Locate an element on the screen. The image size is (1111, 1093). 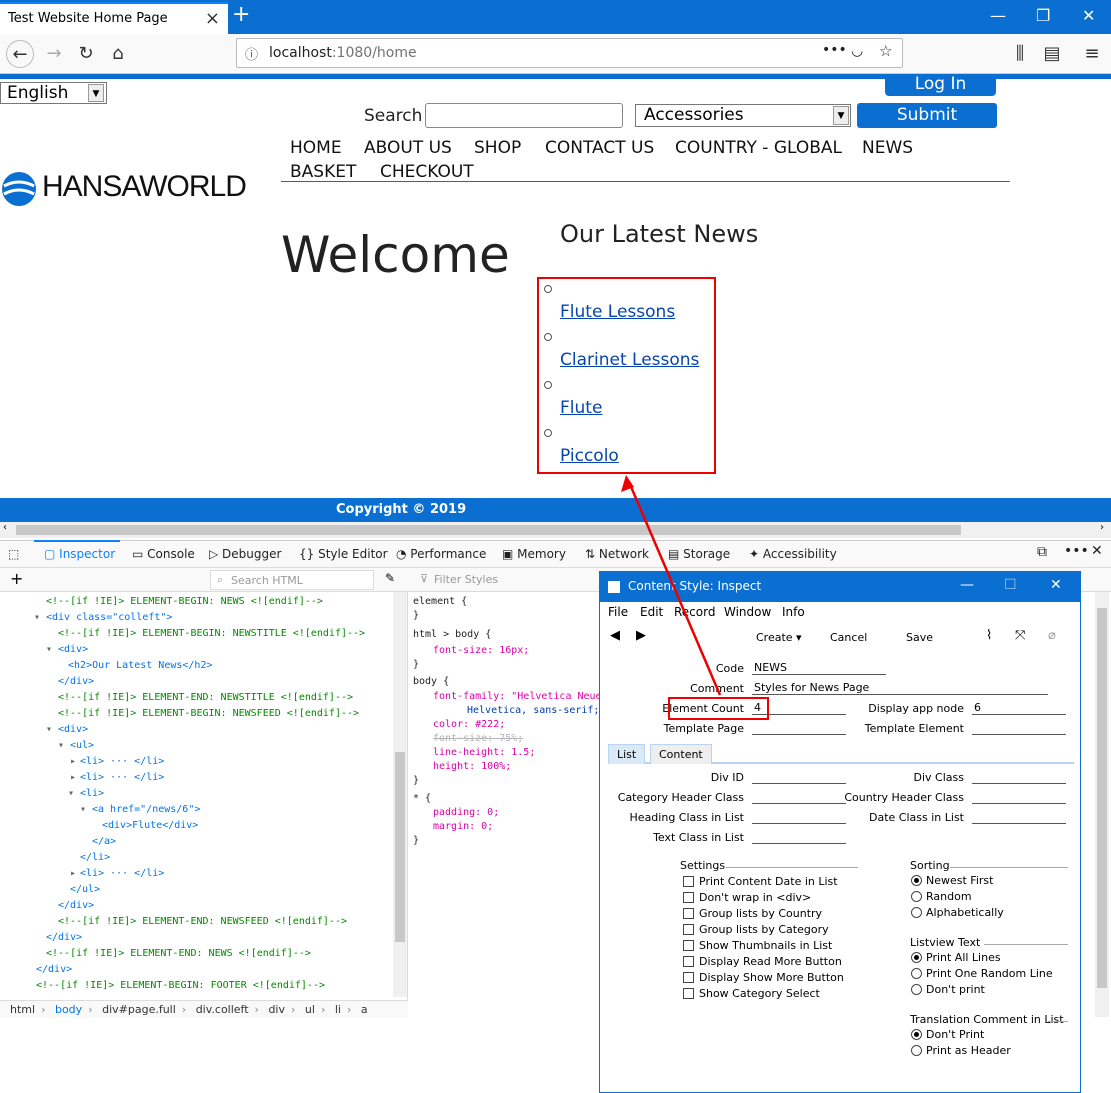
horizontal-scrollbar: ‹ › is located at coordinates (555, 530).